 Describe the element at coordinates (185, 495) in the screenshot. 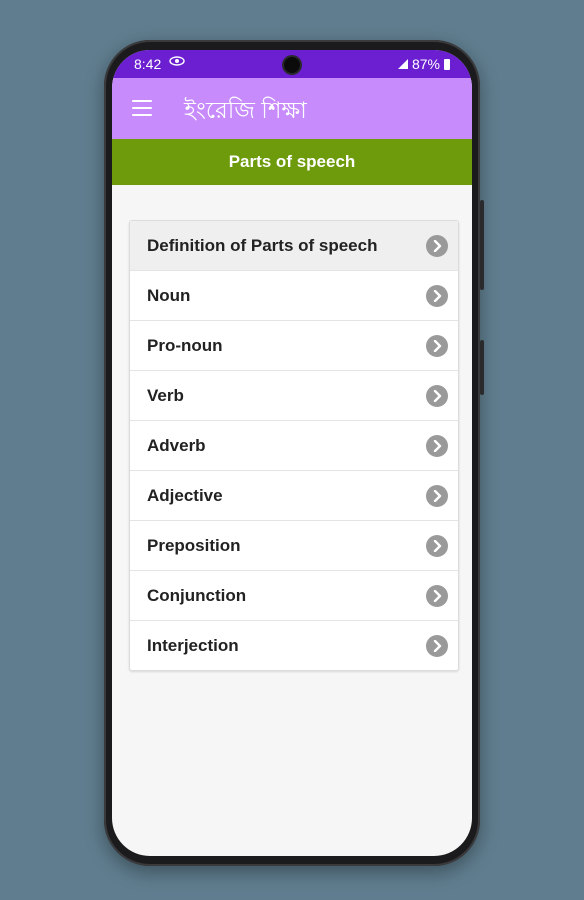

I see `list-item-label: Adjective` at that location.